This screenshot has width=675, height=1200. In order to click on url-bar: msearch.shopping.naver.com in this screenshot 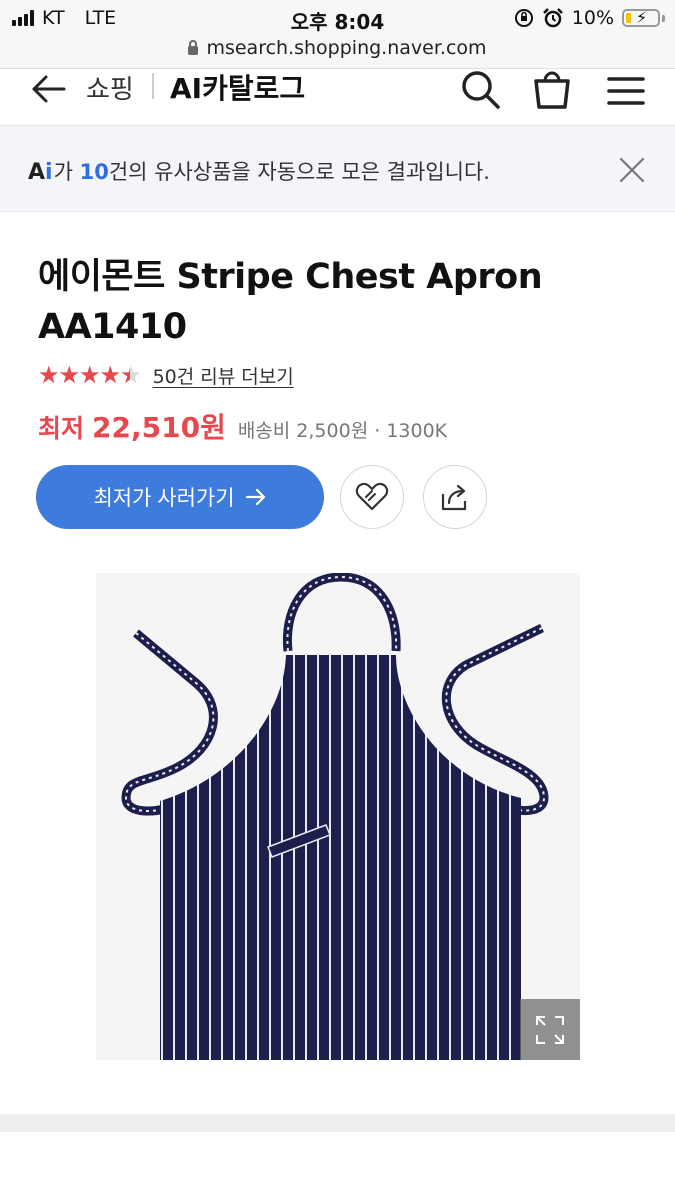, I will do `click(337, 52)`.